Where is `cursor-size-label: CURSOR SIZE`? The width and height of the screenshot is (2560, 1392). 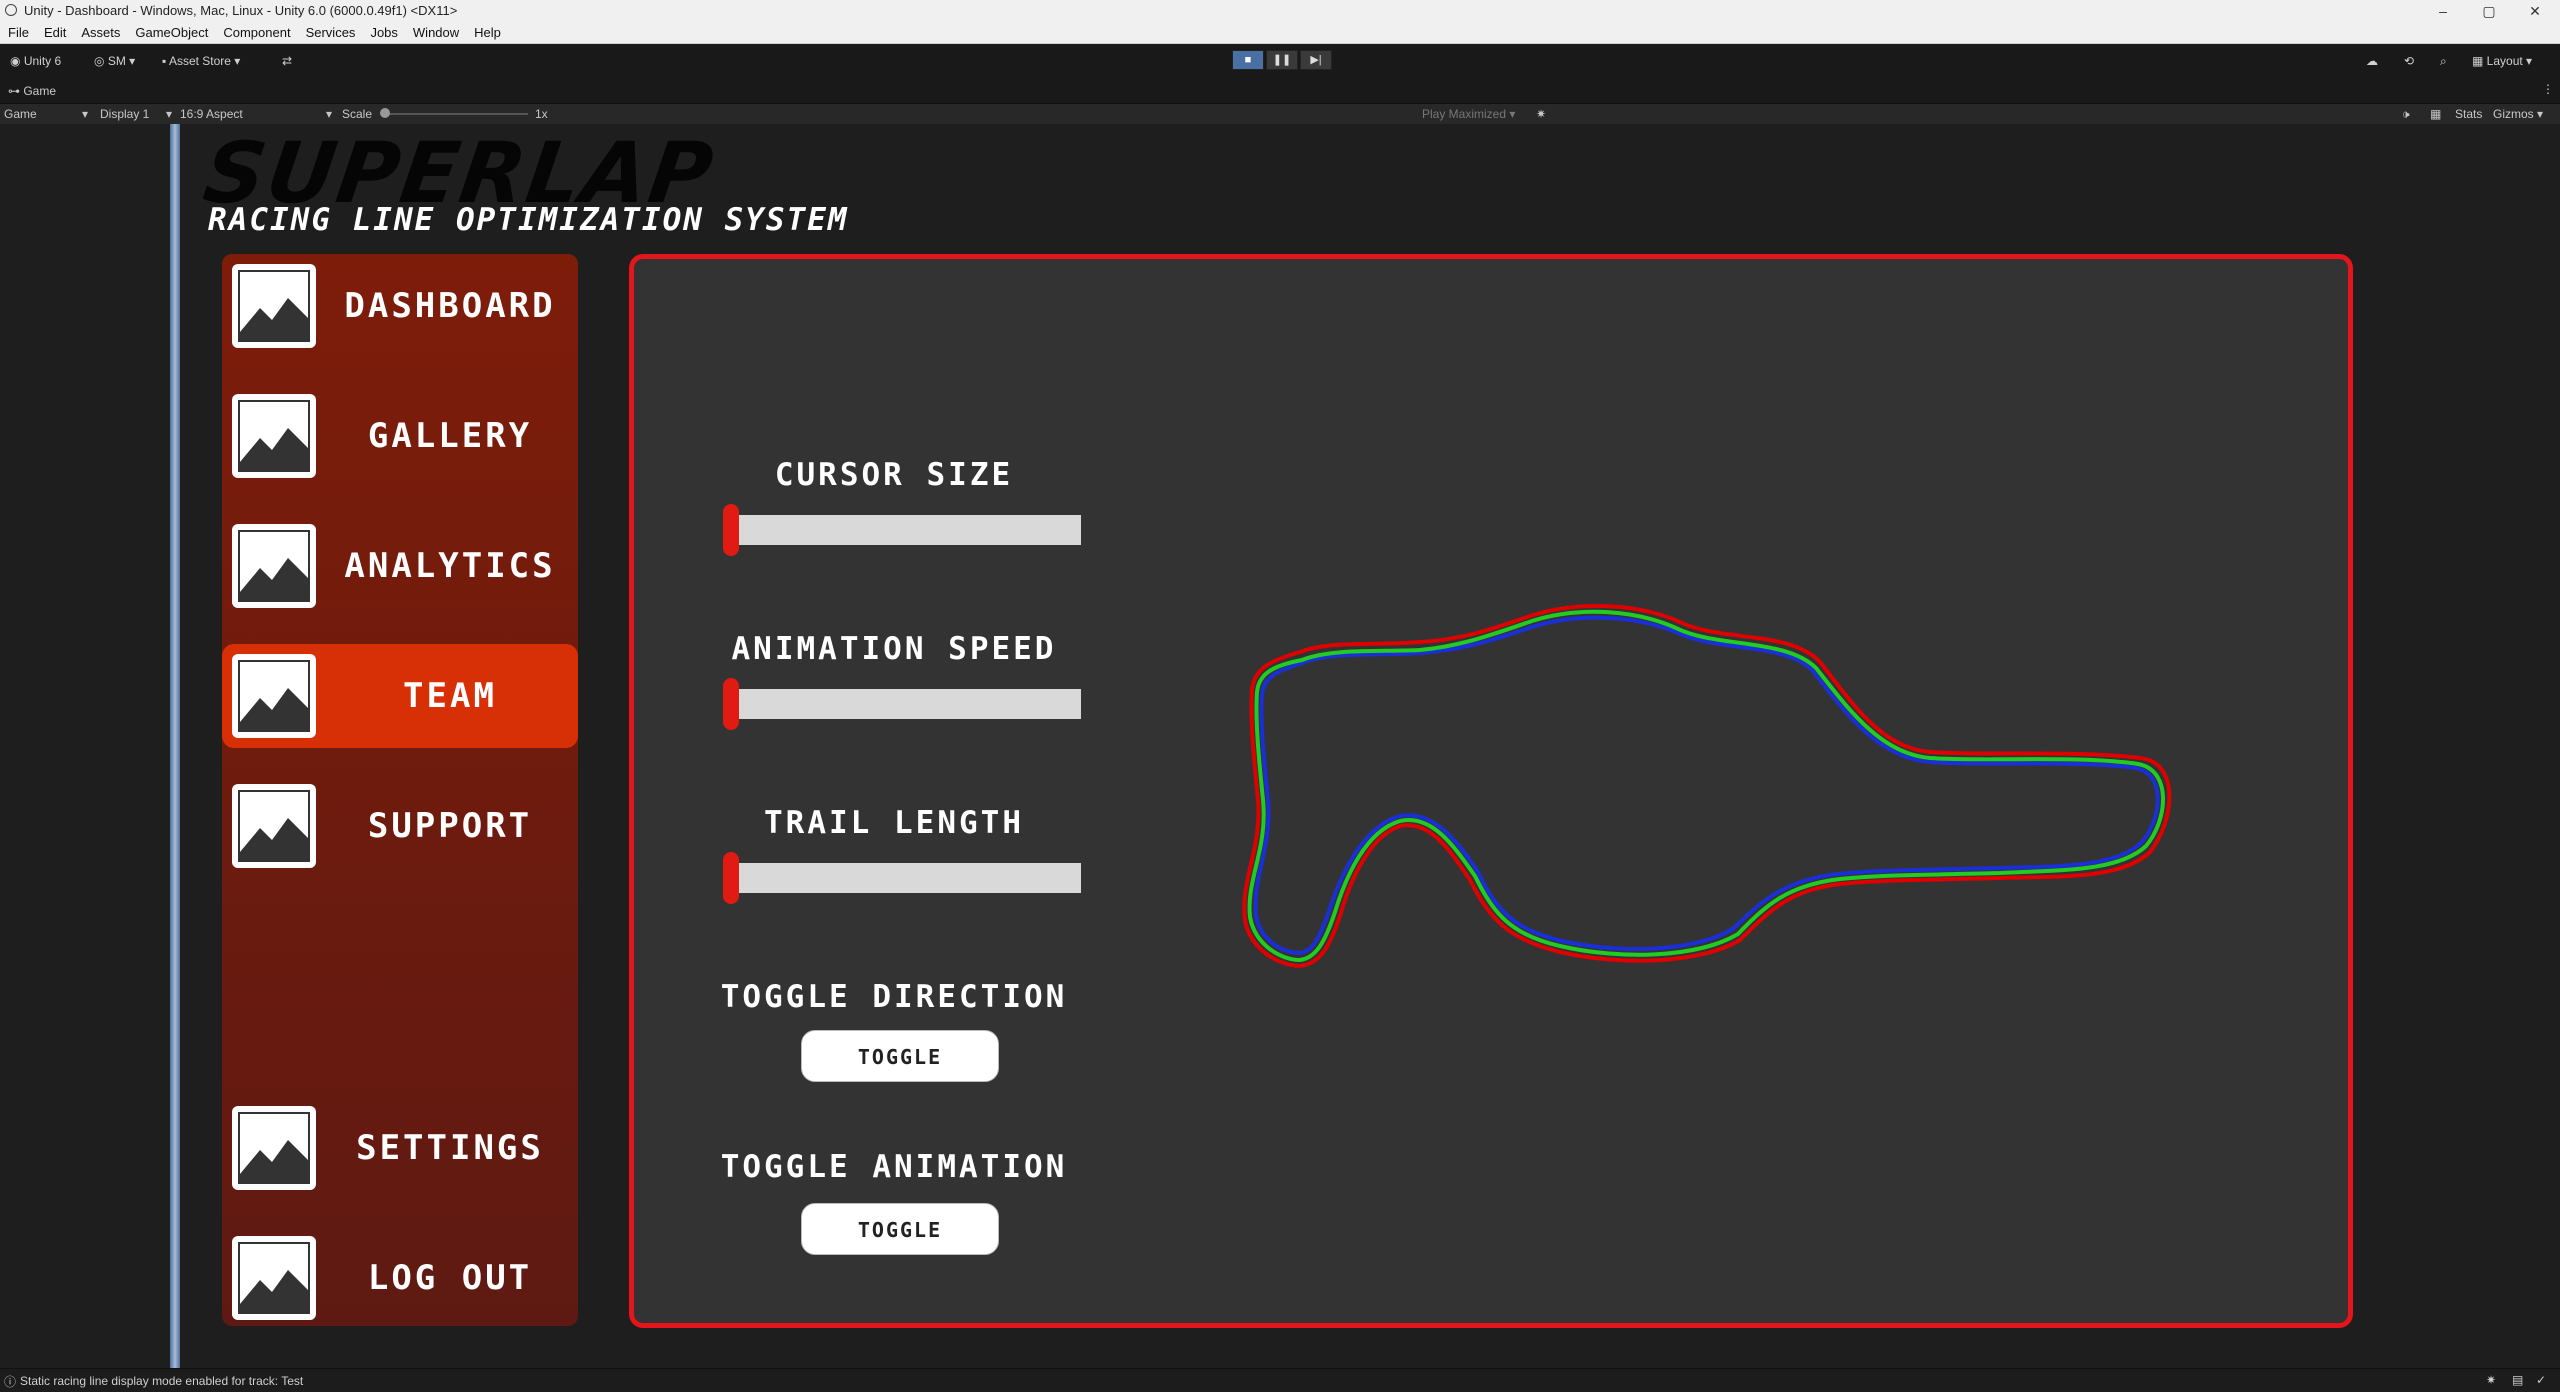
cursor-size-label: CURSOR SIZE is located at coordinates (894, 475).